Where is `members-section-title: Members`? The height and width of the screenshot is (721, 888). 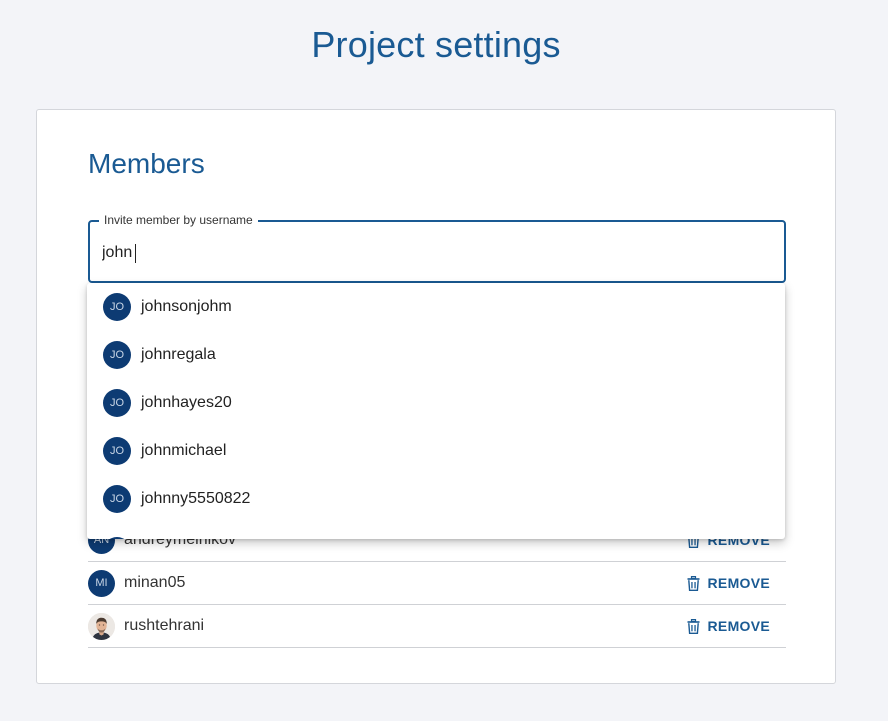 members-section-title: Members is located at coordinates (146, 163).